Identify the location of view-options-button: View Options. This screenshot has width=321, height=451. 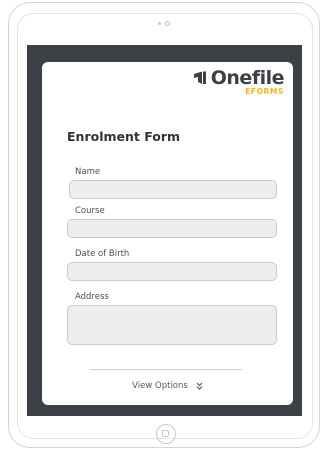
(167, 386).